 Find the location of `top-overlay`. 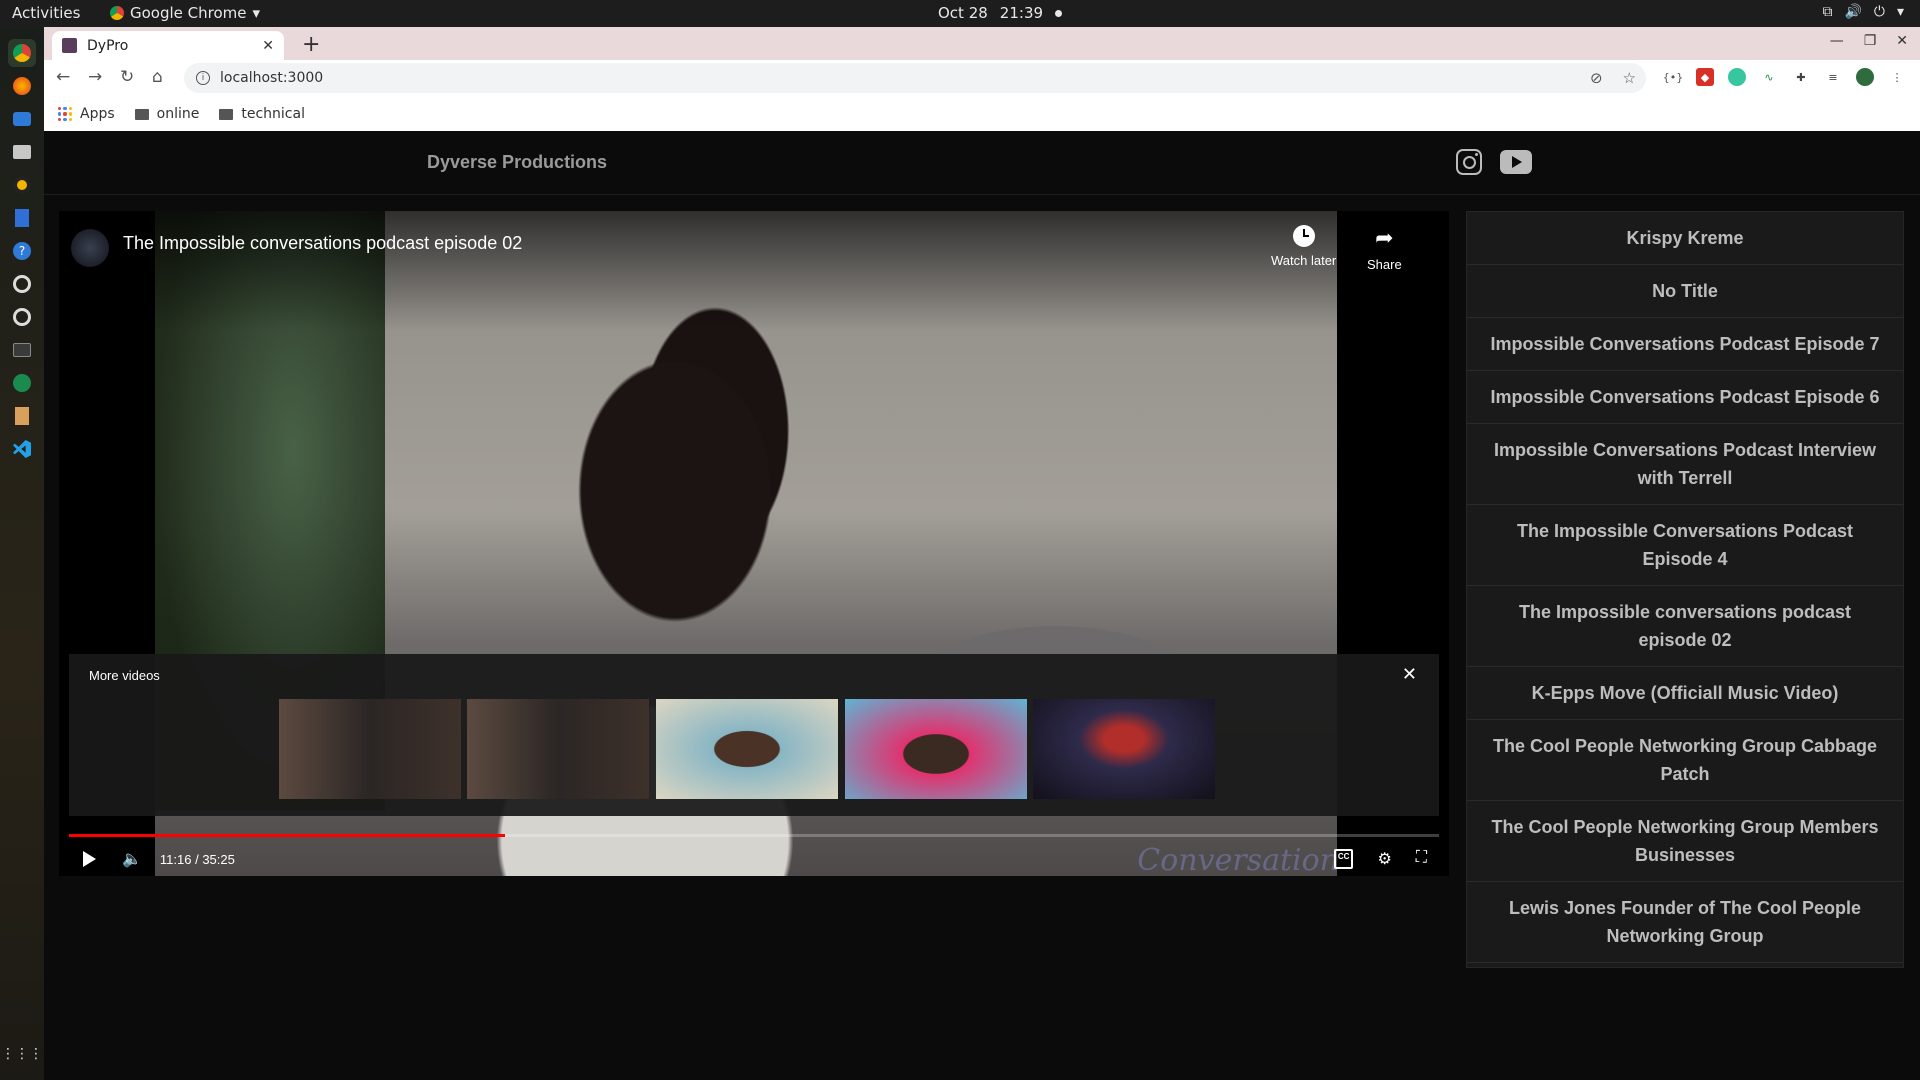

top-overlay is located at coordinates (754, 271).